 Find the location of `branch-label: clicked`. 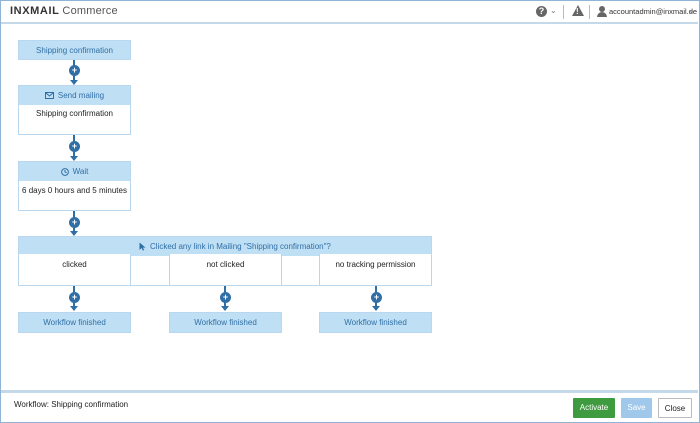

branch-label: clicked is located at coordinates (74, 264).